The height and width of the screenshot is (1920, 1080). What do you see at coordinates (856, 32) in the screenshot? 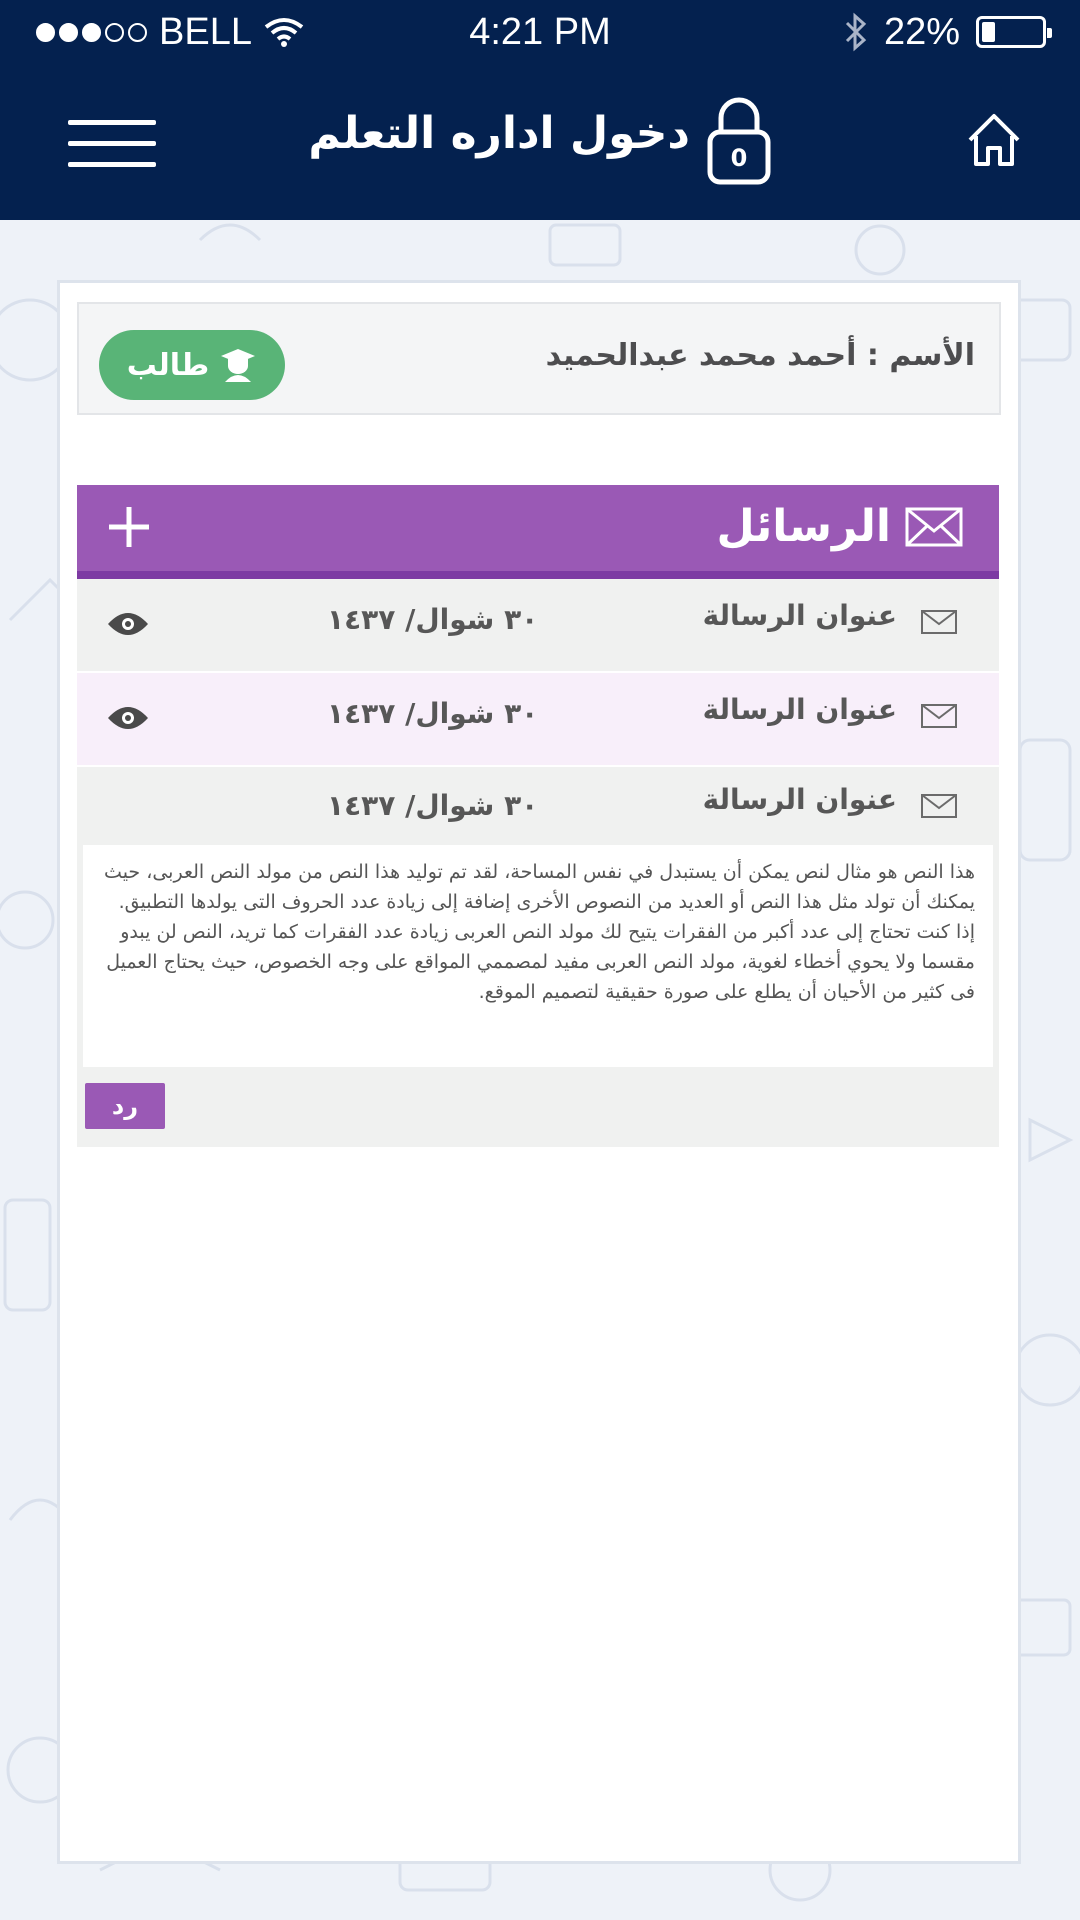
I see `bluetooth-icon` at bounding box center [856, 32].